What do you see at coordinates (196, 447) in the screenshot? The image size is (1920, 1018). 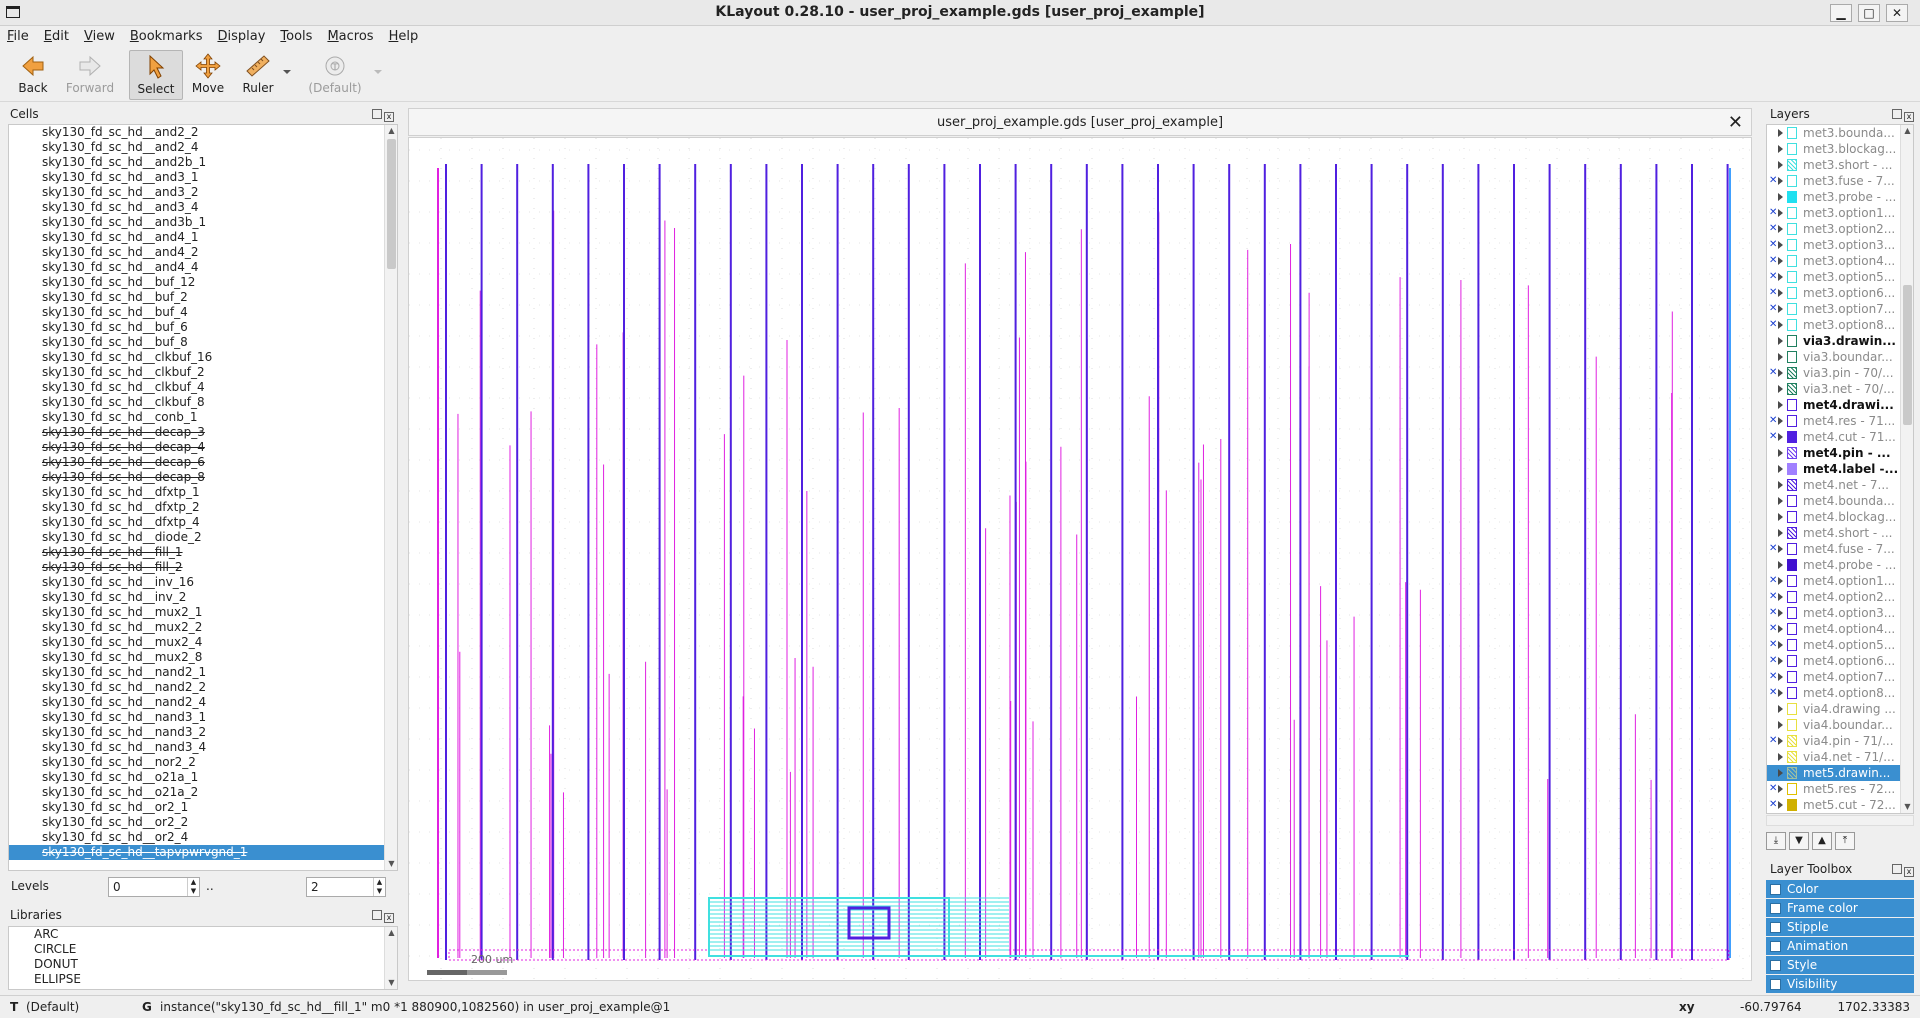 I see `cell-item: sky130_fd_sc_hd__decap_4` at bounding box center [196, 447].